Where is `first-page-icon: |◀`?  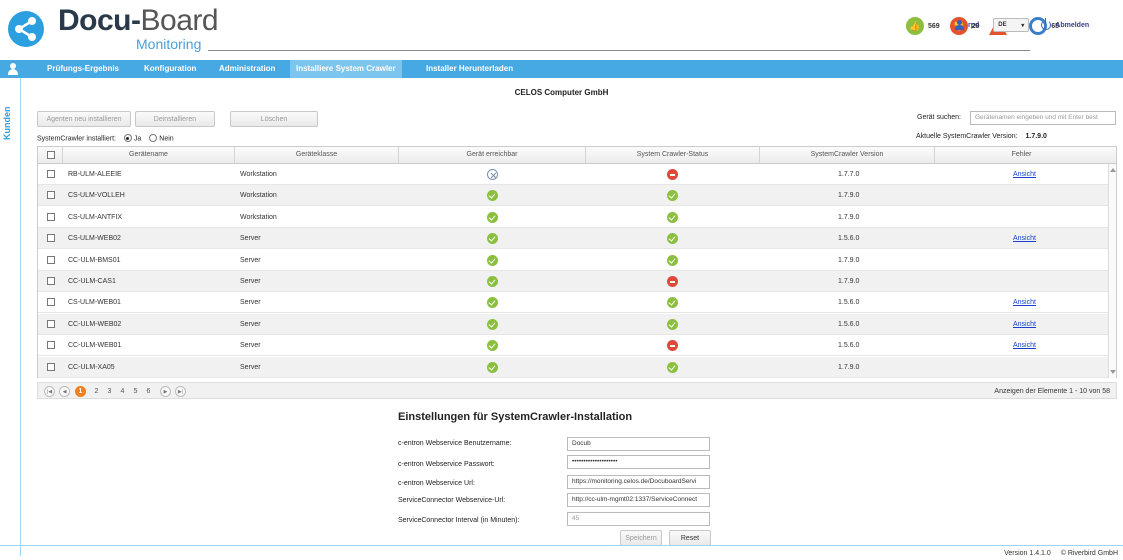
first-page-icon: |◀ is located at coordinates (49, 391).